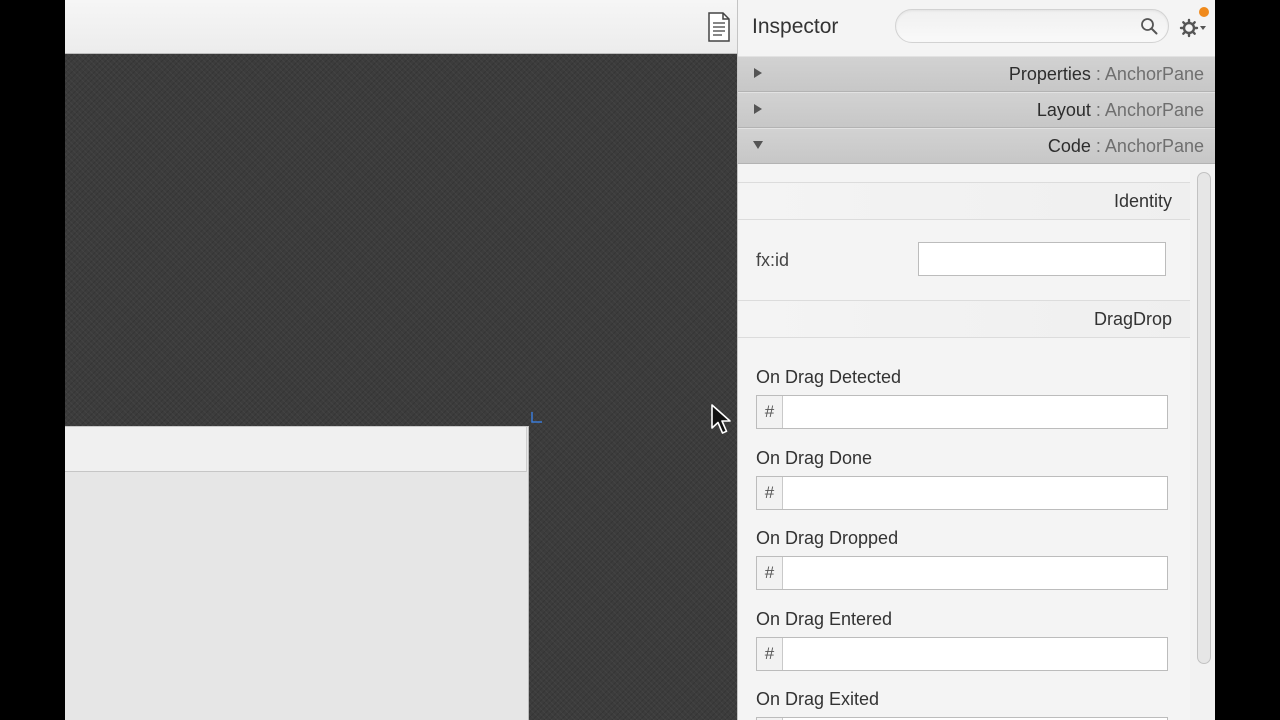  Describe the element at coordinates (1204, 418) in the screenshot. I see `scrollbar-thumb` at that location.